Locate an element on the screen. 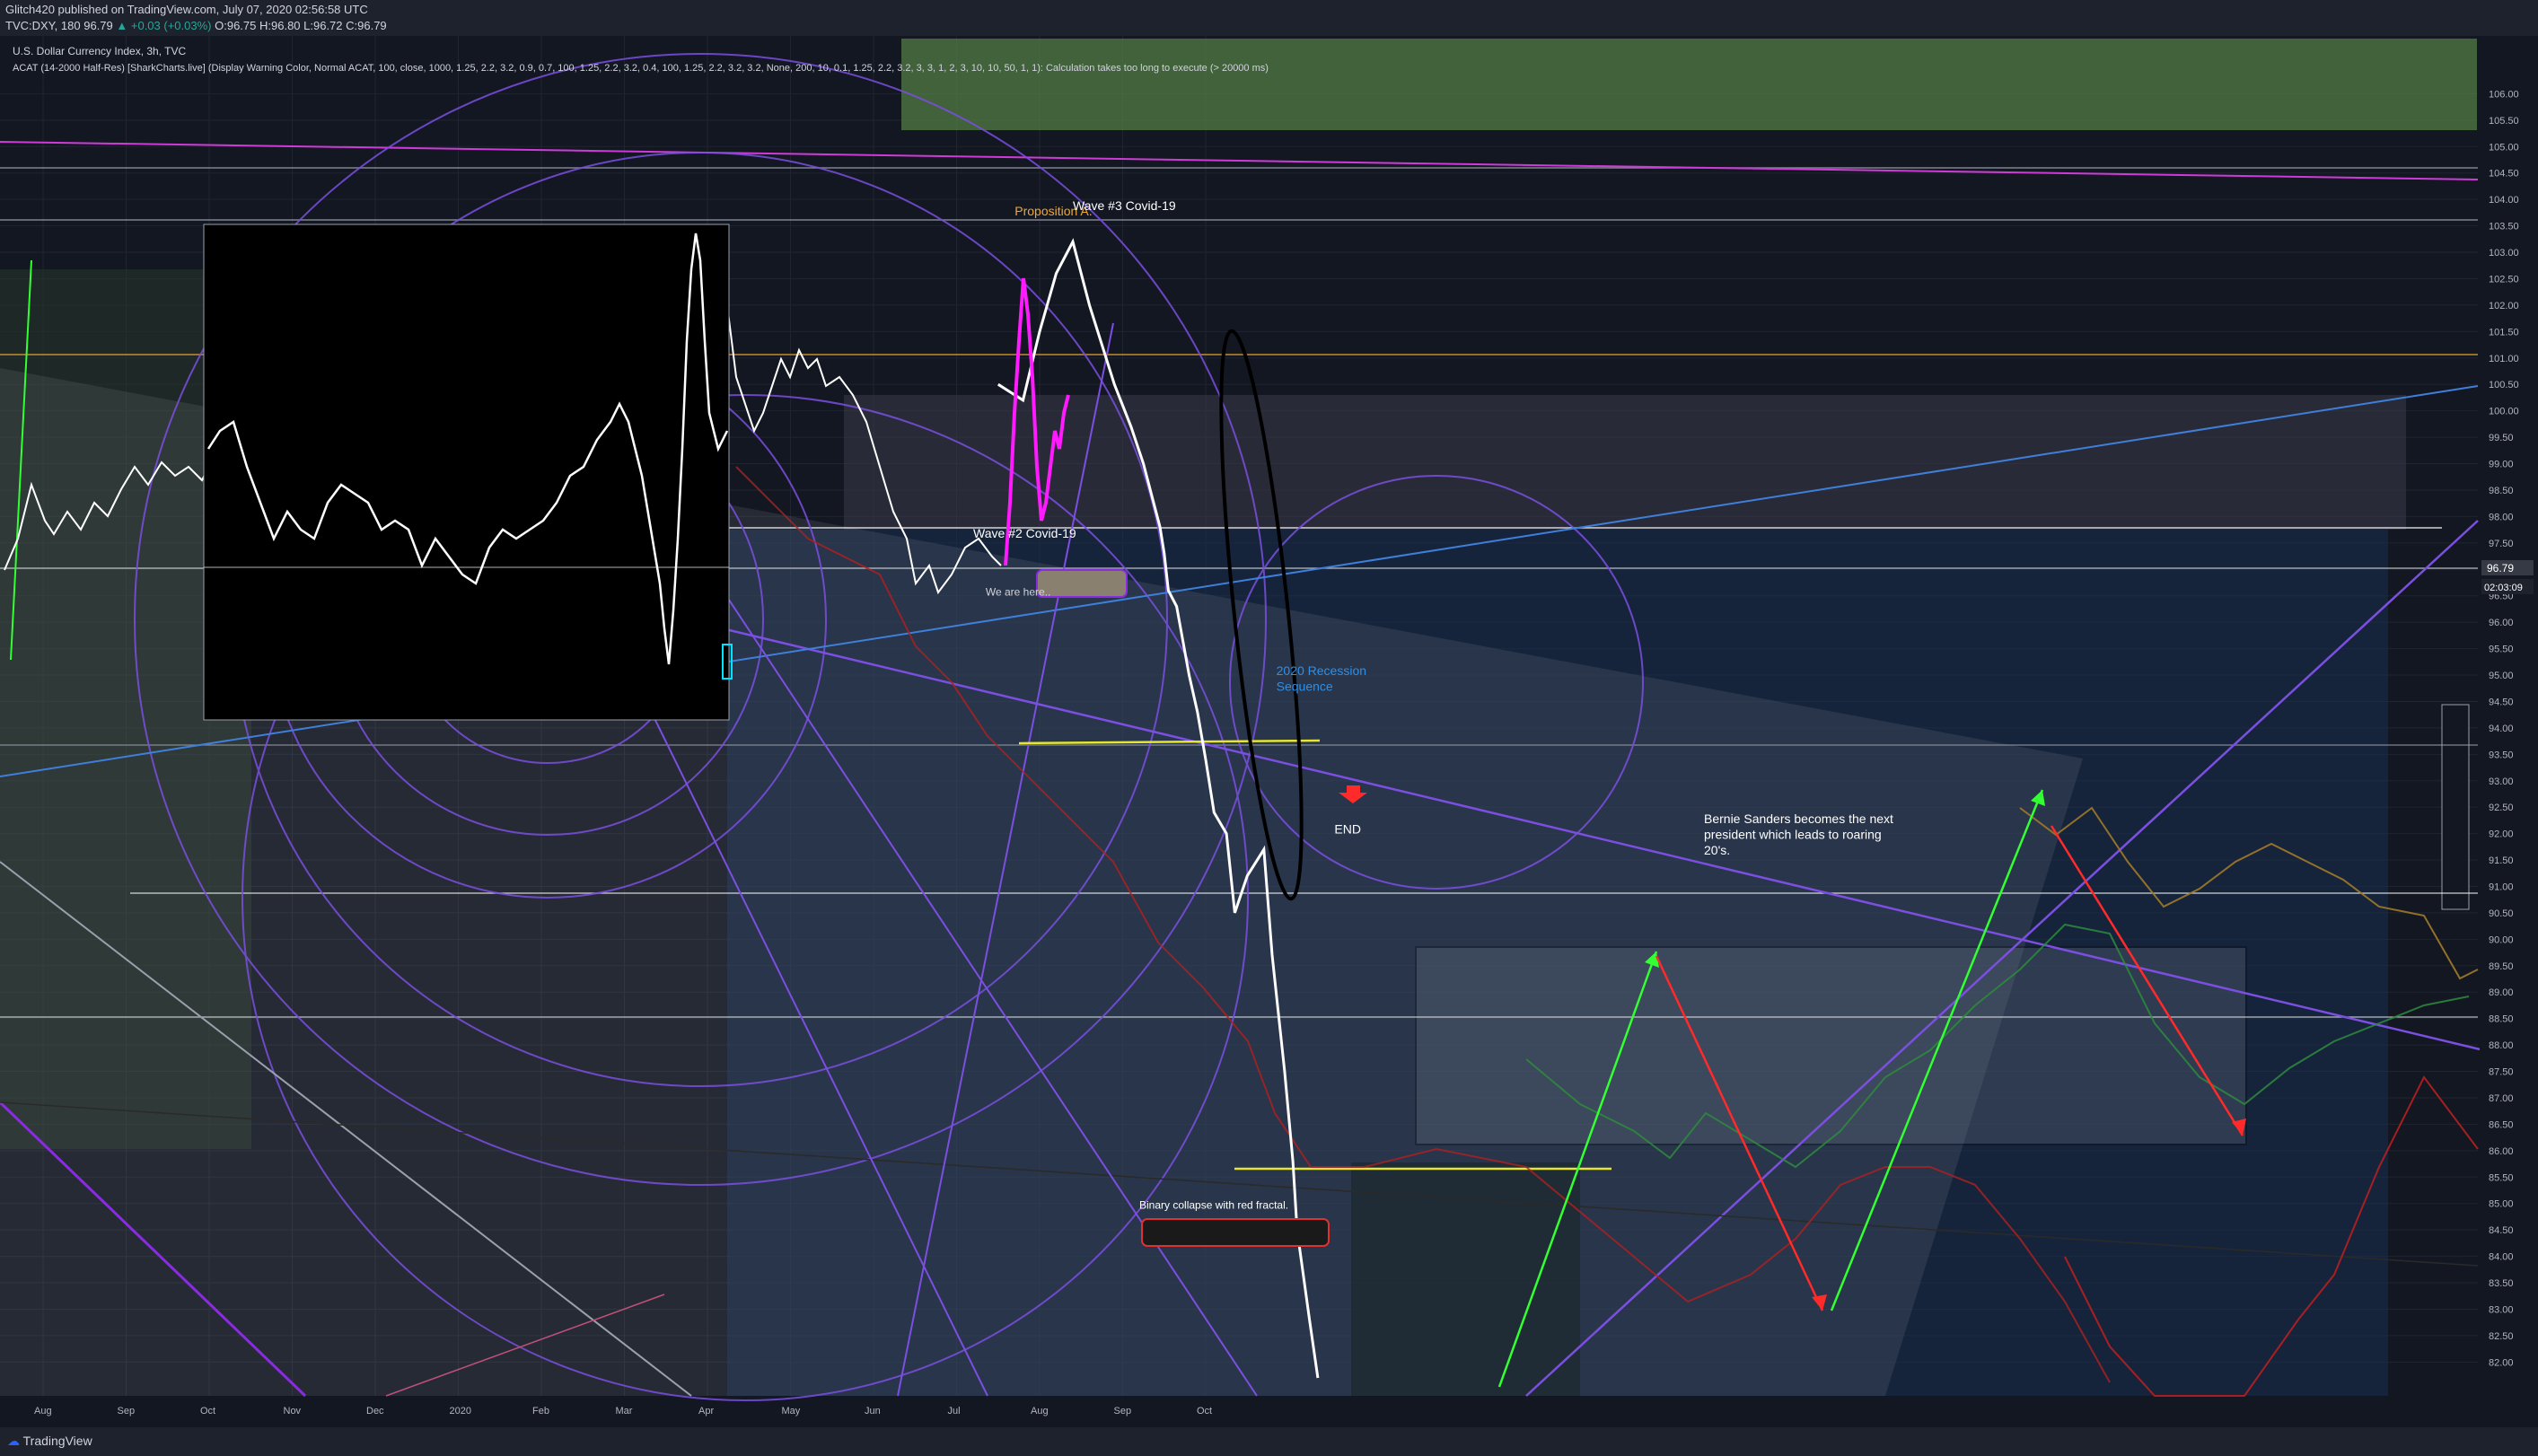 This screenshot has height=1456, width=2538. y-tick-label: 86.00 is located at coordinates (2502, 1151).